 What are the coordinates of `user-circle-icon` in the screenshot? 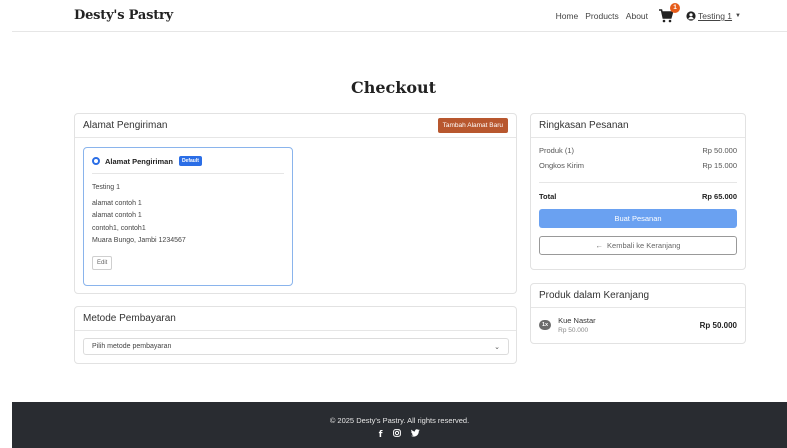 It's located at (691, 16).